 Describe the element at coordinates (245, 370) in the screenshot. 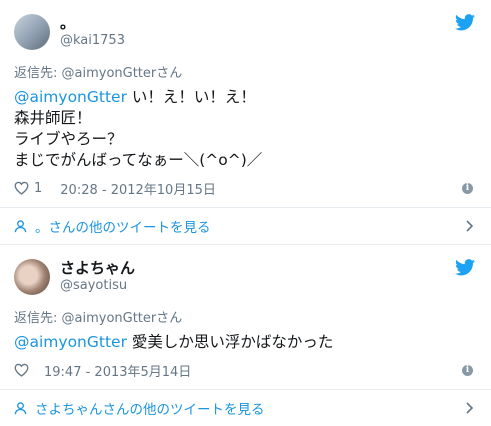

I see `tweet-meta: 19:47 - 2013年5月14日 i` at that location.